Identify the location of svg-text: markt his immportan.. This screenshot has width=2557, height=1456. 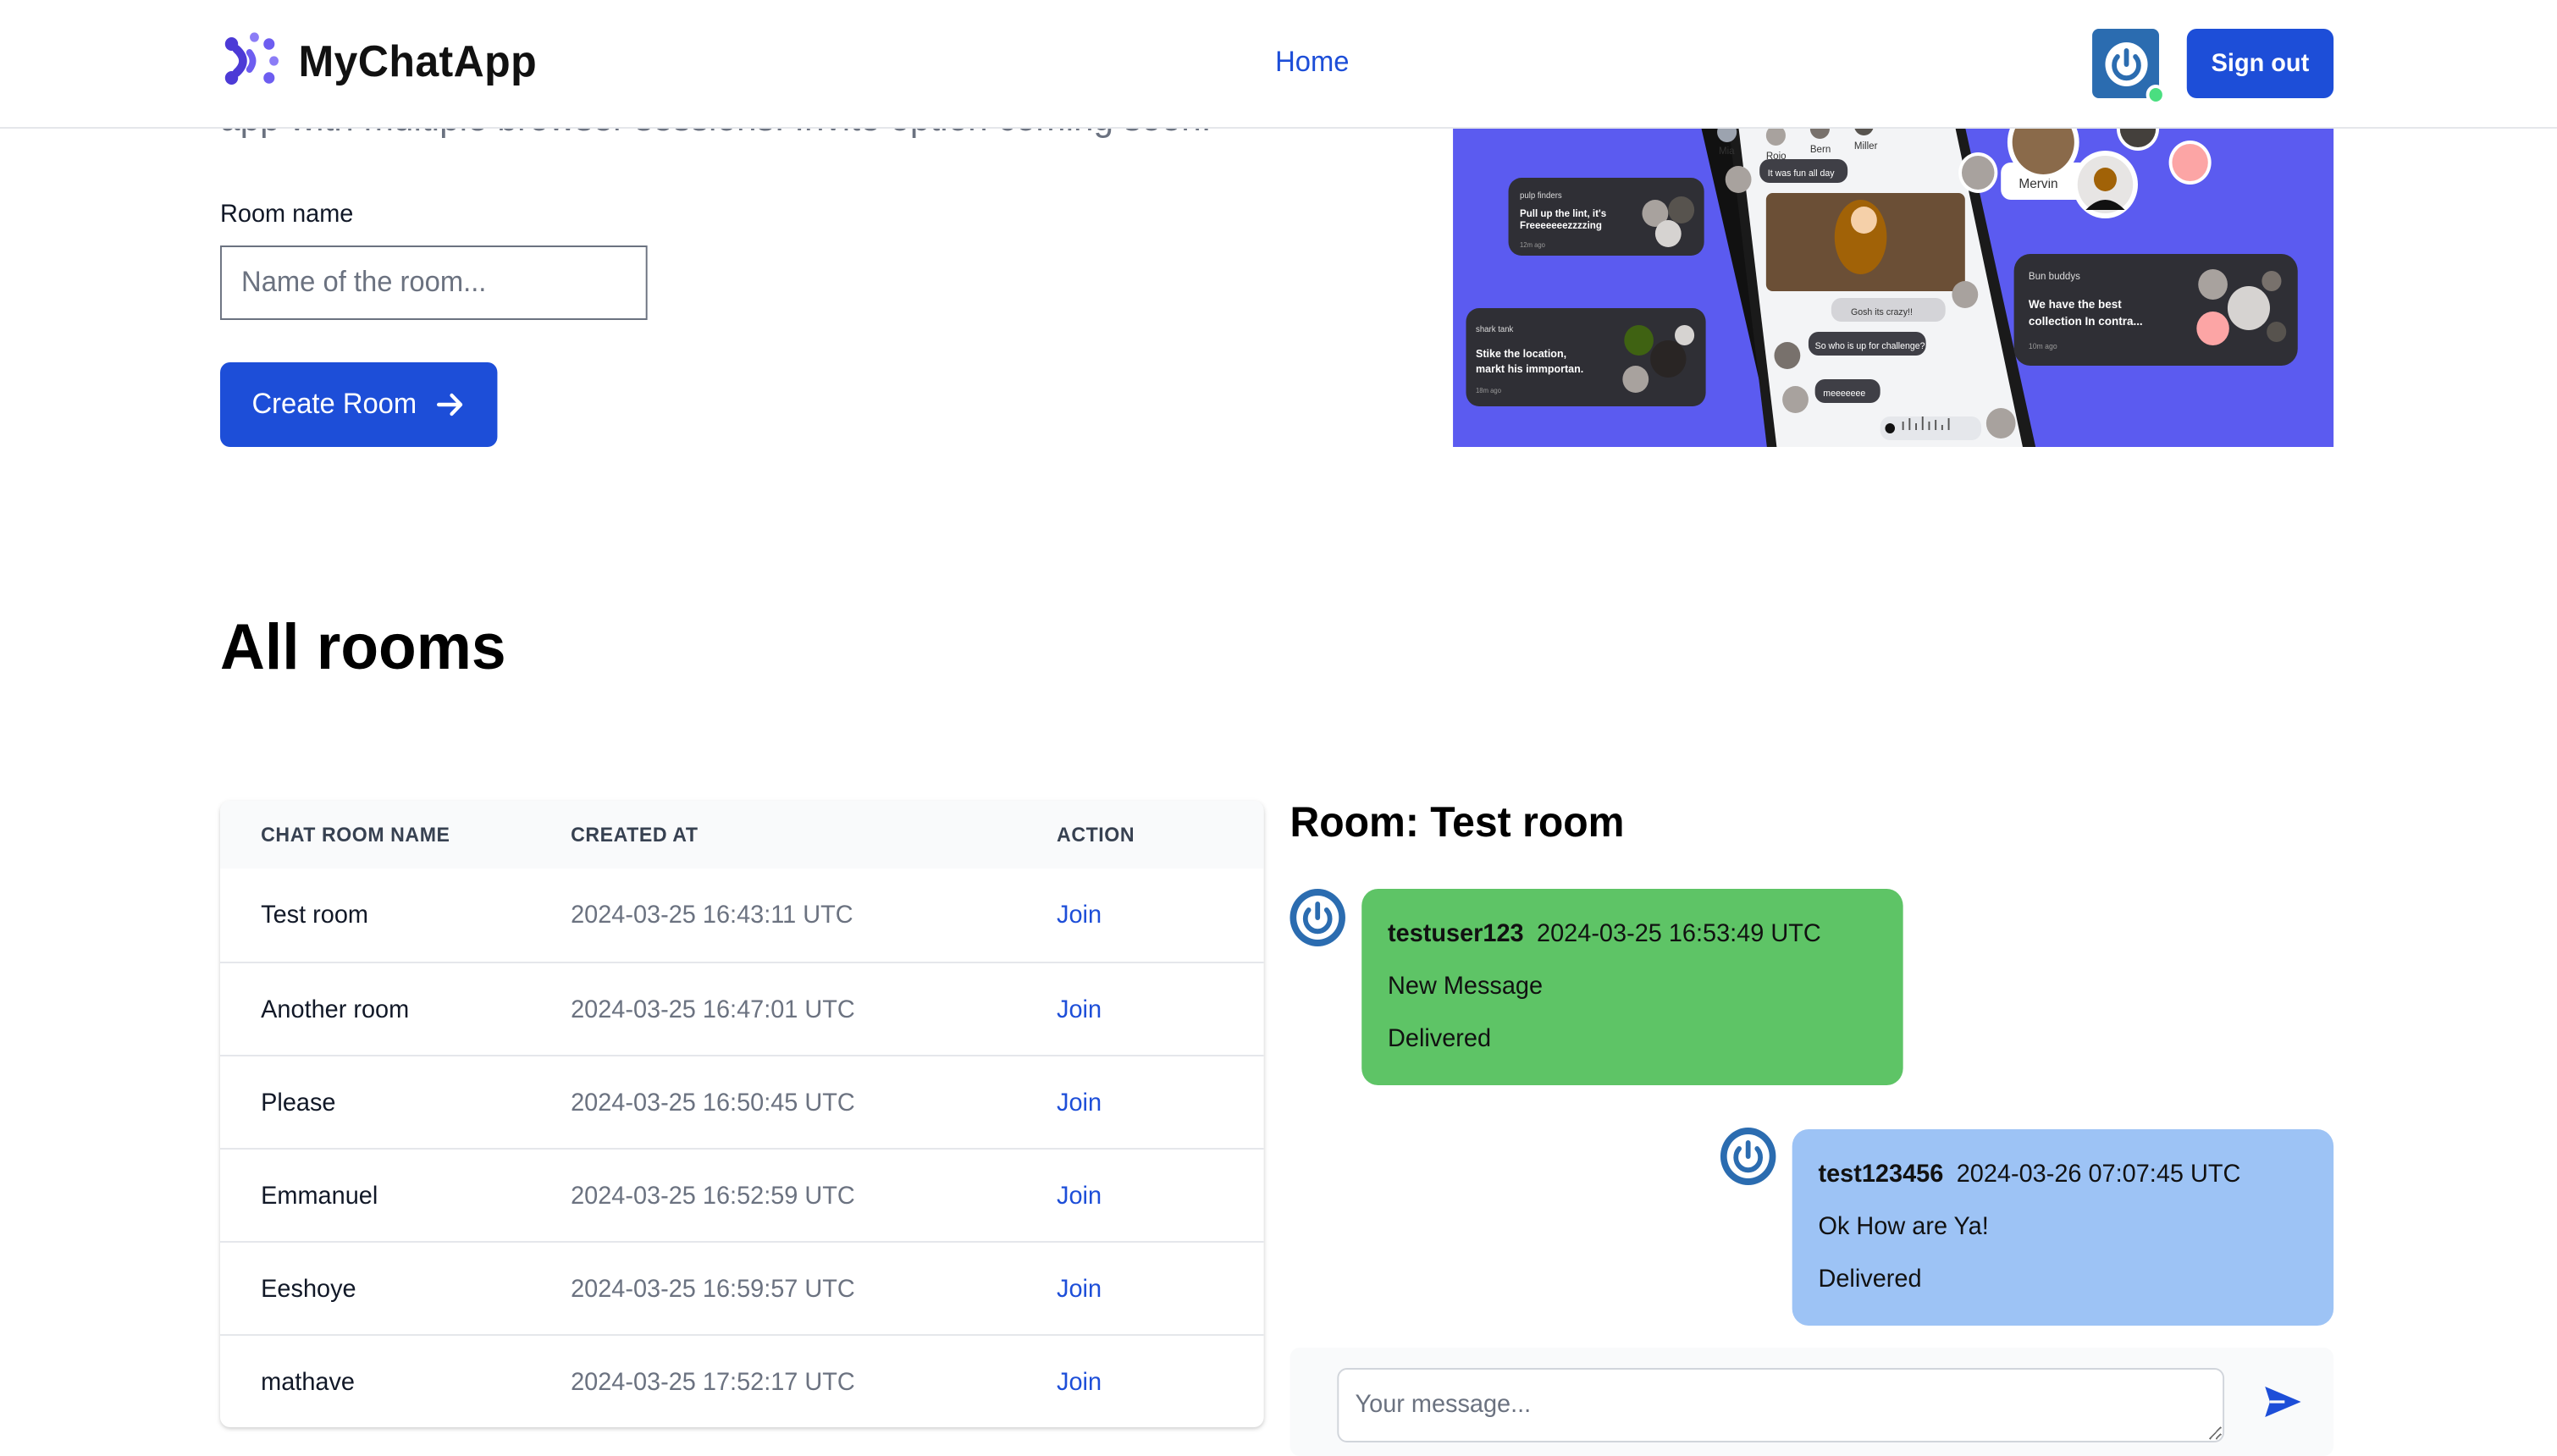
(1529, 368).